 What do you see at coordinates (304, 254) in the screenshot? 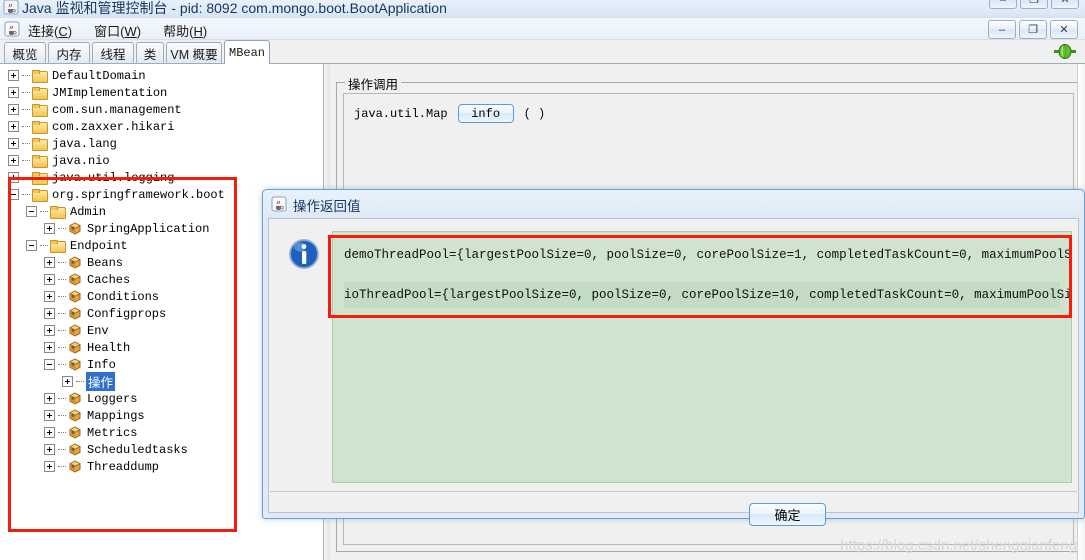
I see `info-icon` at bounding box center [304, 254].